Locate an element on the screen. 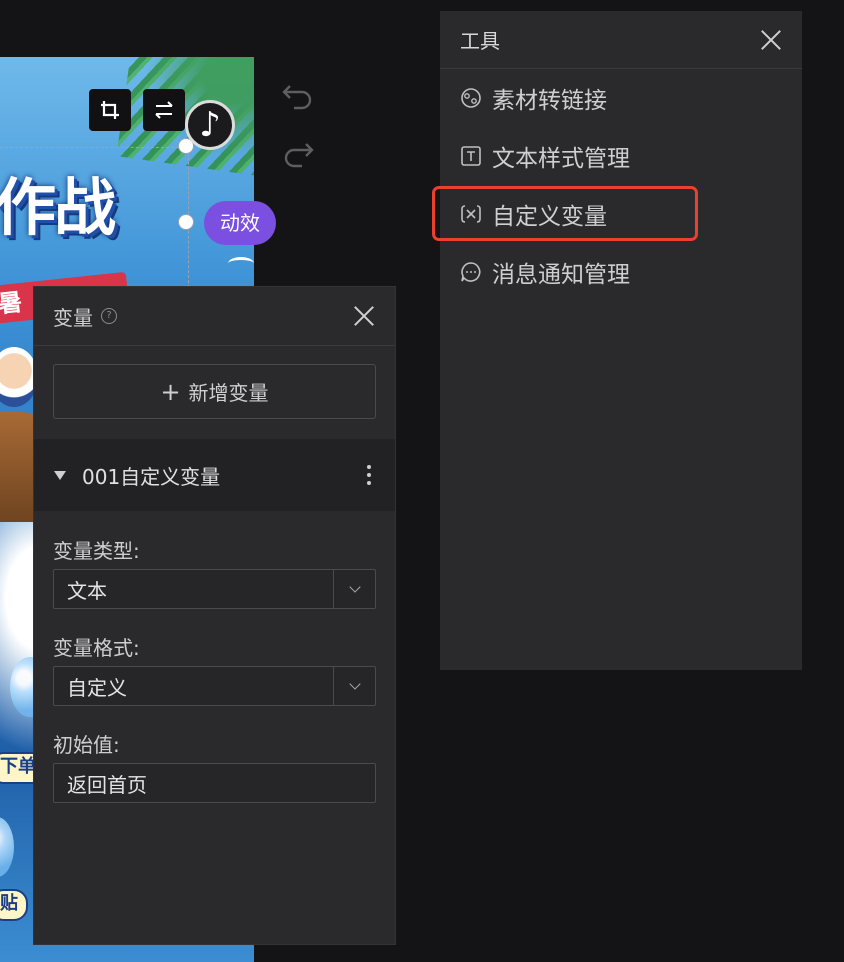 The width and height of the screenshot is (844, 962). variable-panel-title: 变量 ? is located at coordinates (85, 316).